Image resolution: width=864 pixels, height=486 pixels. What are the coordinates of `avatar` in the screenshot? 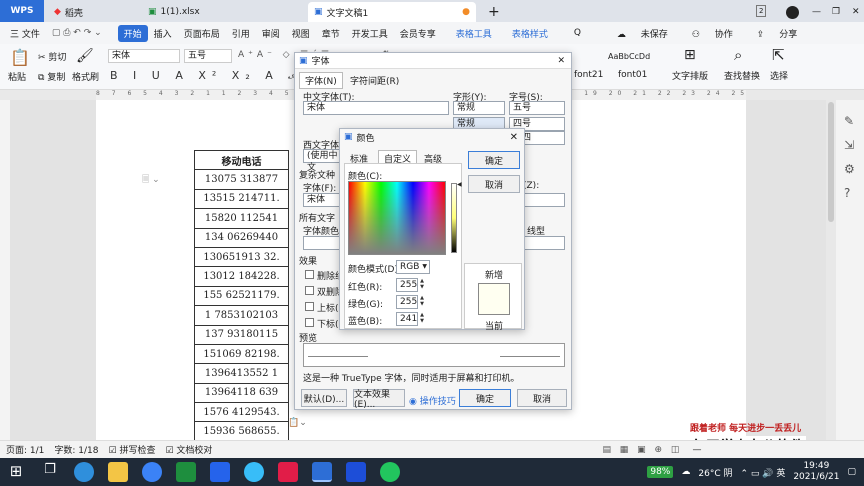 It's located at (792, 12).